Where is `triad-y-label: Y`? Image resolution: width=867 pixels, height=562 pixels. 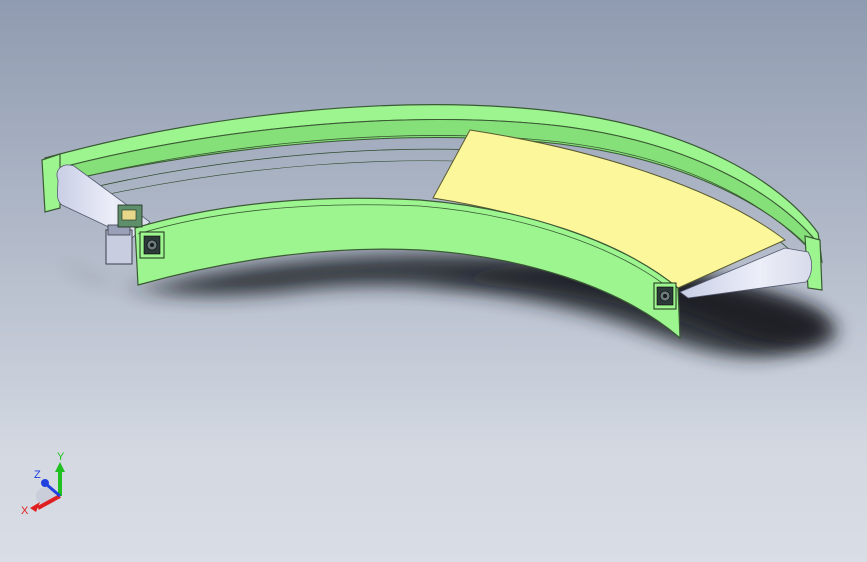 triad-y-label: Y is located at coordinates (61, 457).